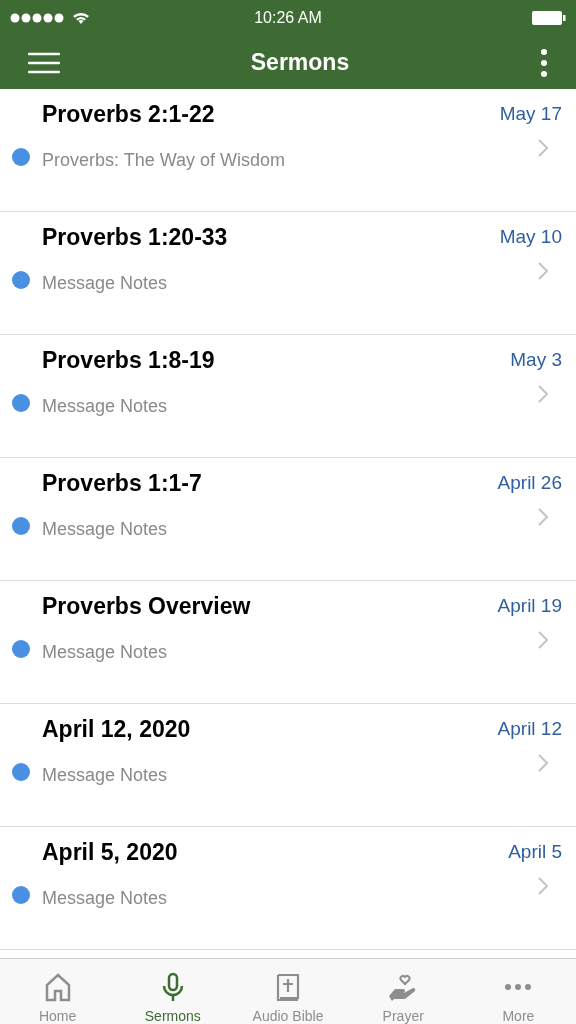 The height and width of the screenshot is (1024, 576). I want to click on sermon-subtitle: Proverbs: The Way of Wisdom, so click(164, 160).